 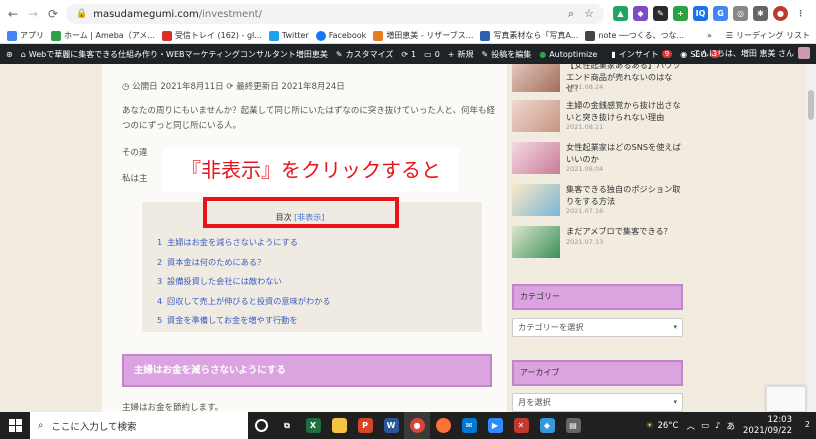 What do you see at coordinates (740, 13) in the screenshot?
I see `ext-icon-gray: ◎` at bounding box center [740, 13].